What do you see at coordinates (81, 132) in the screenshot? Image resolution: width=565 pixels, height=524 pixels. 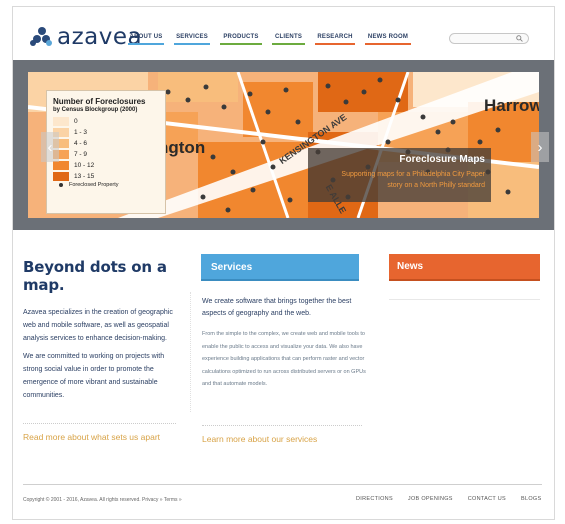 I see `legend-class-label: 1 - 3` at bounding box center [81, 132].